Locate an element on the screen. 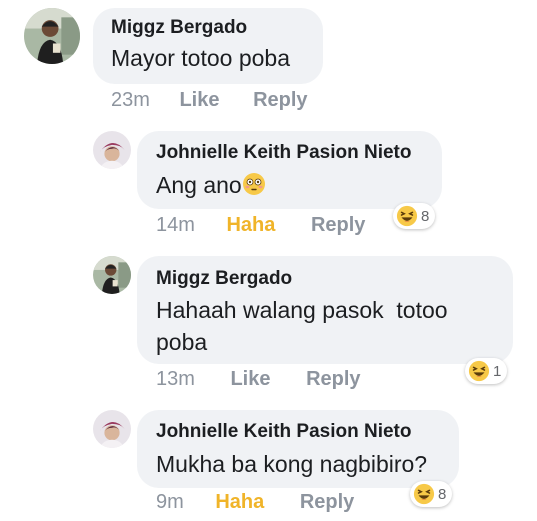 The width and height of the screenshot is (537, 521). comment-text-line: Hahaah walang pasok totoo is located at coordinates (302, 310).